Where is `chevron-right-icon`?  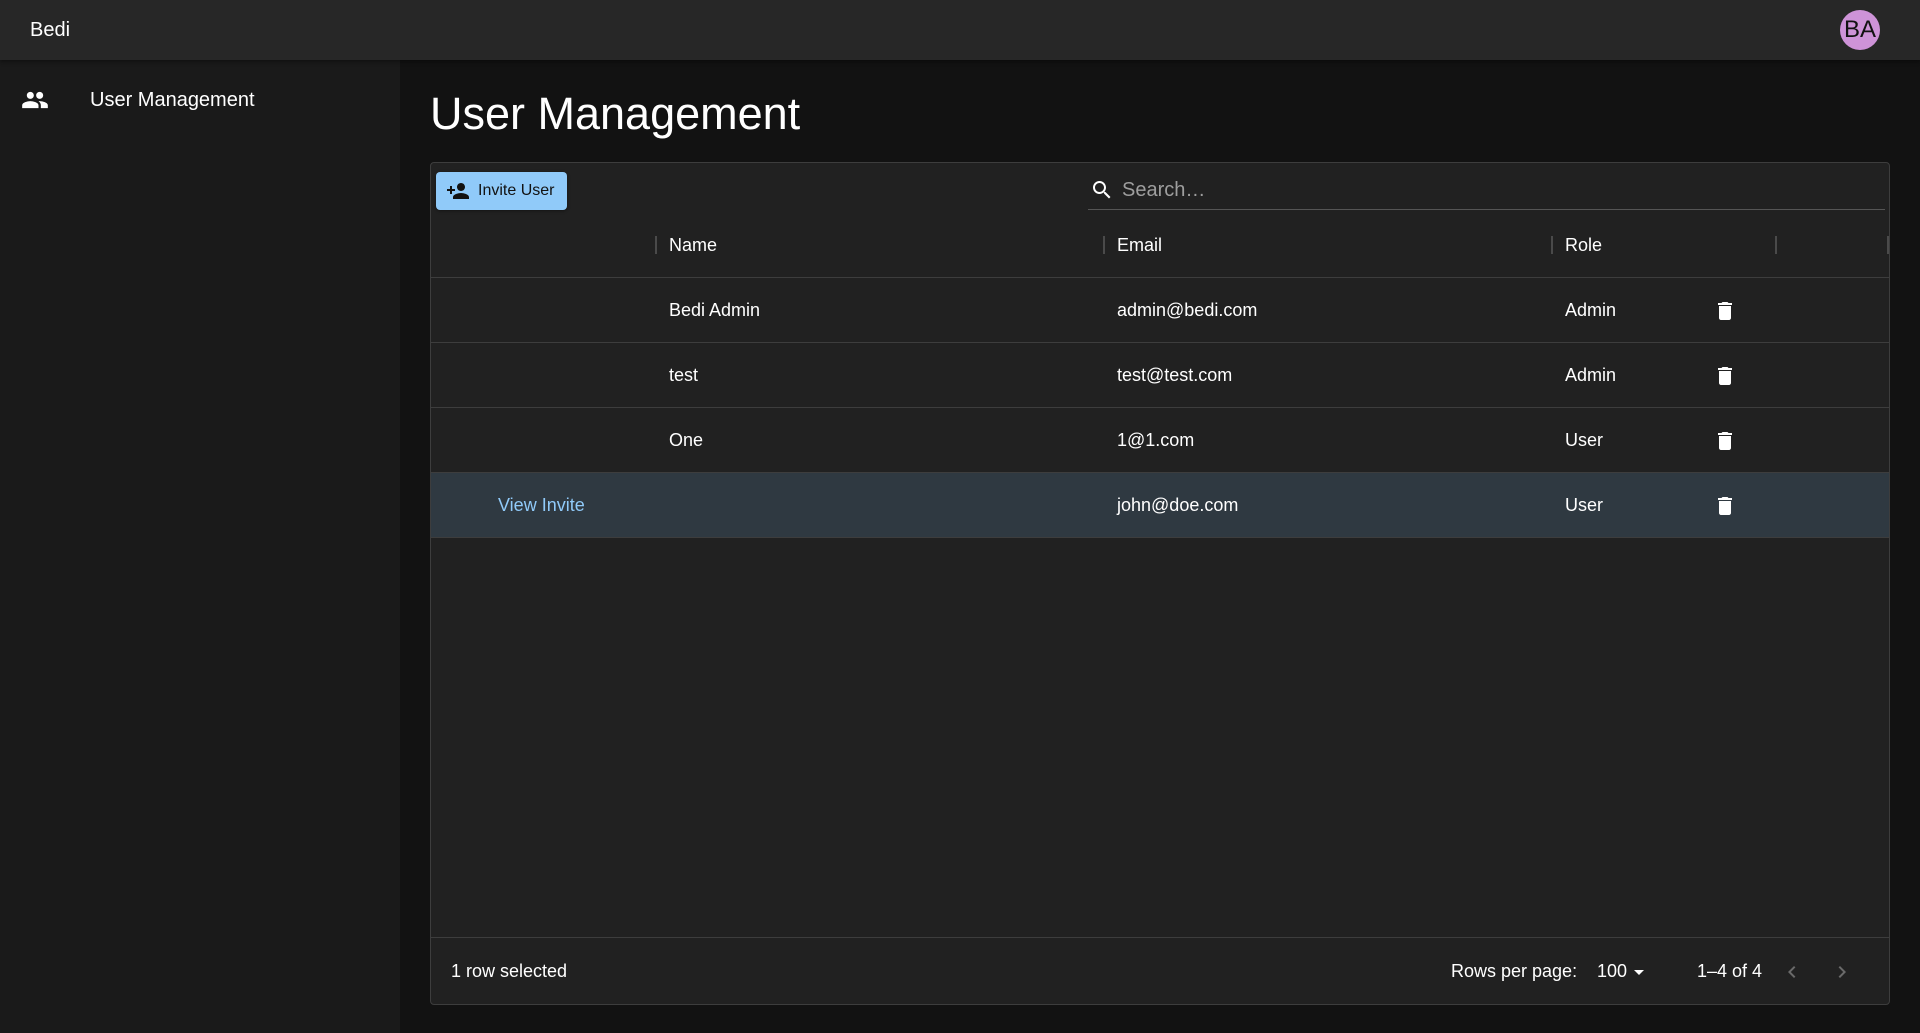 chevron-right-icon is located at coordinates (1842, 972).